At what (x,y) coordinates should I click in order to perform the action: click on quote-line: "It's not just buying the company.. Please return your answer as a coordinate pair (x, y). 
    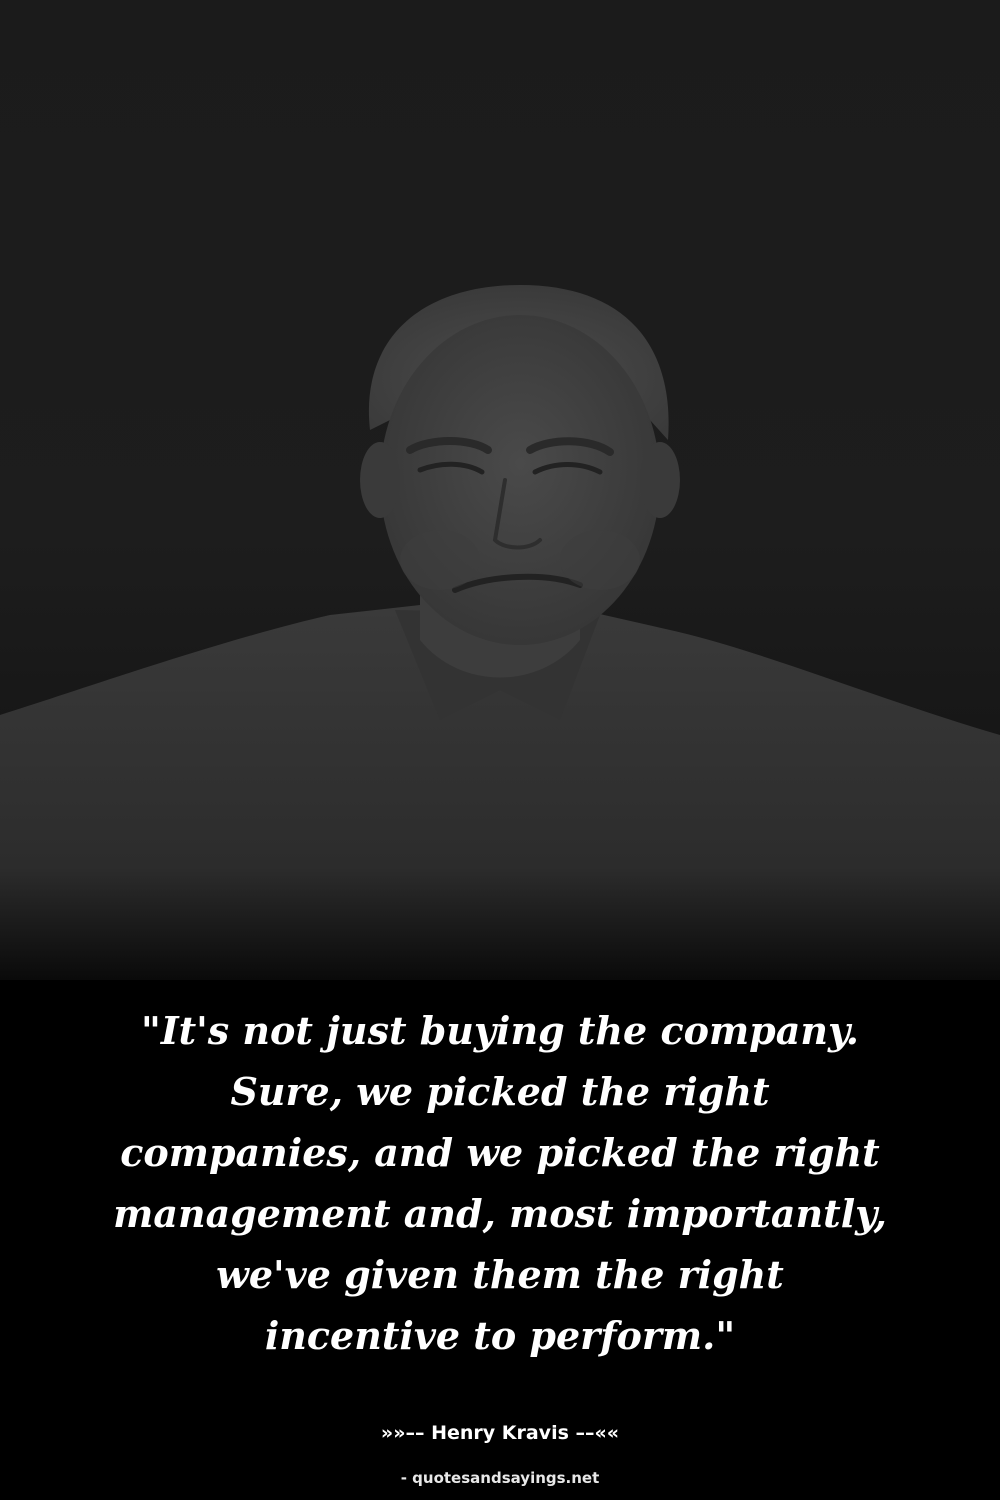
    Looking at the image, I should click on (500, 1030).